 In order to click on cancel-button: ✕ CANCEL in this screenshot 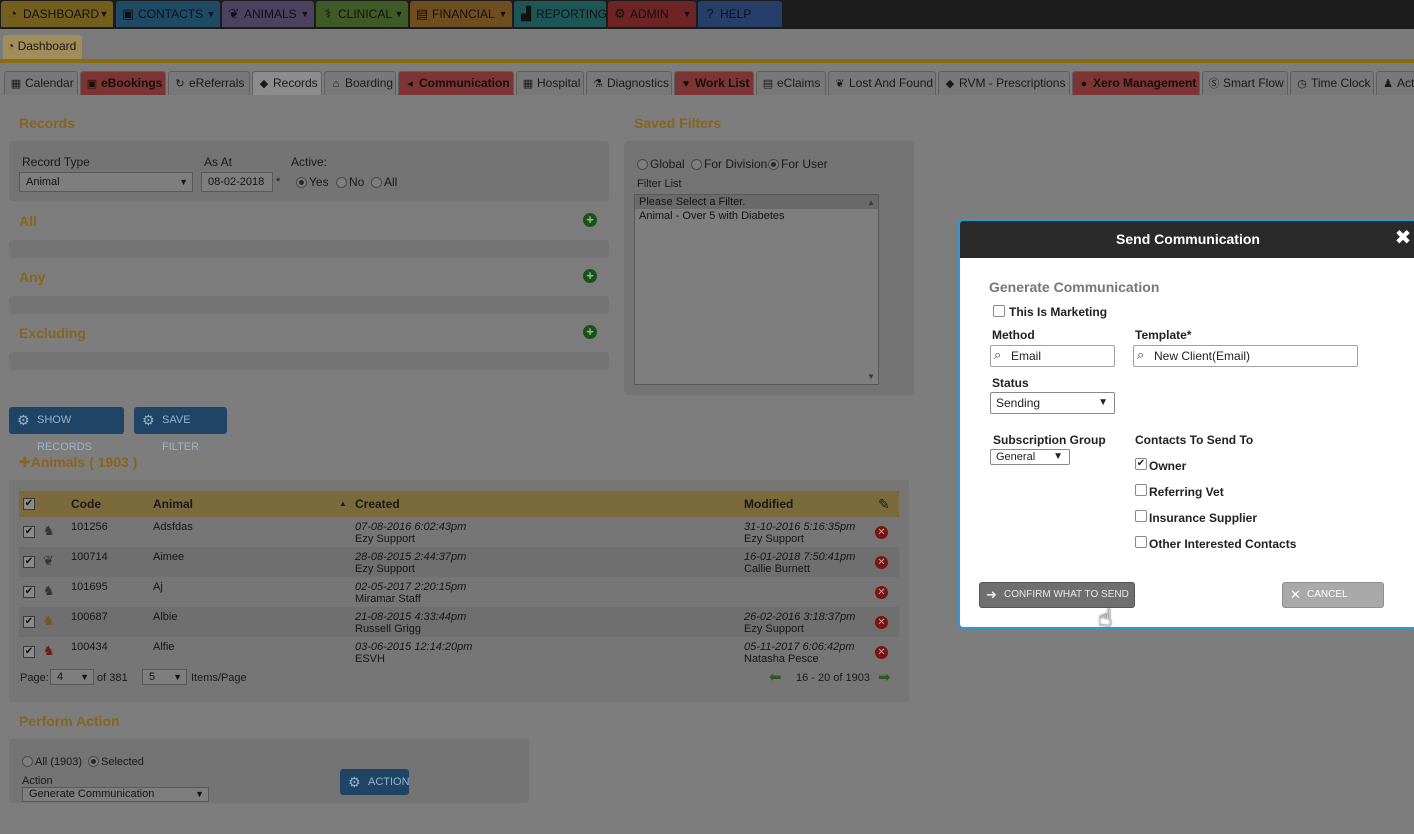, I will do `click(1333, 595)`.